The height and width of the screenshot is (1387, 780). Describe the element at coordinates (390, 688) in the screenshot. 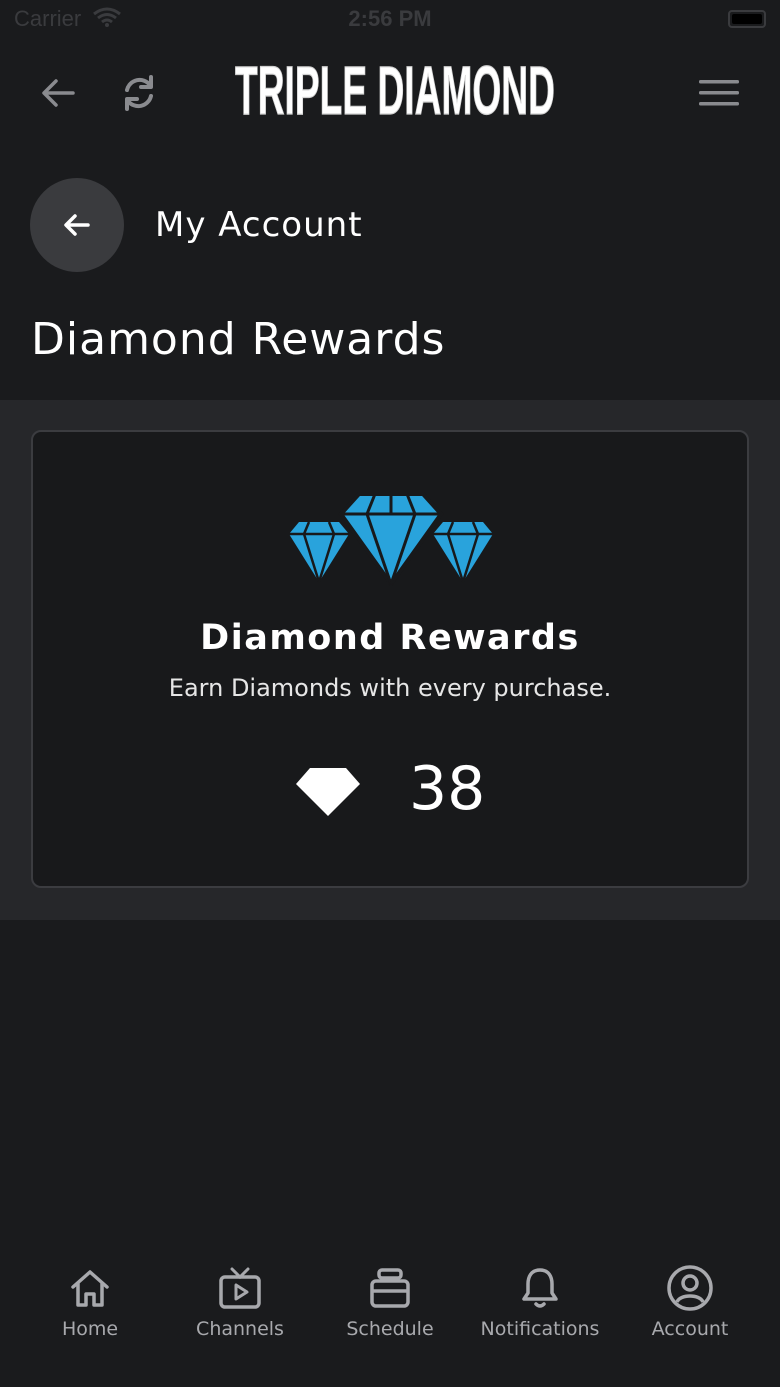

I see `rewards-subtitle: Earn Diamonds with every purchase.` at that location.